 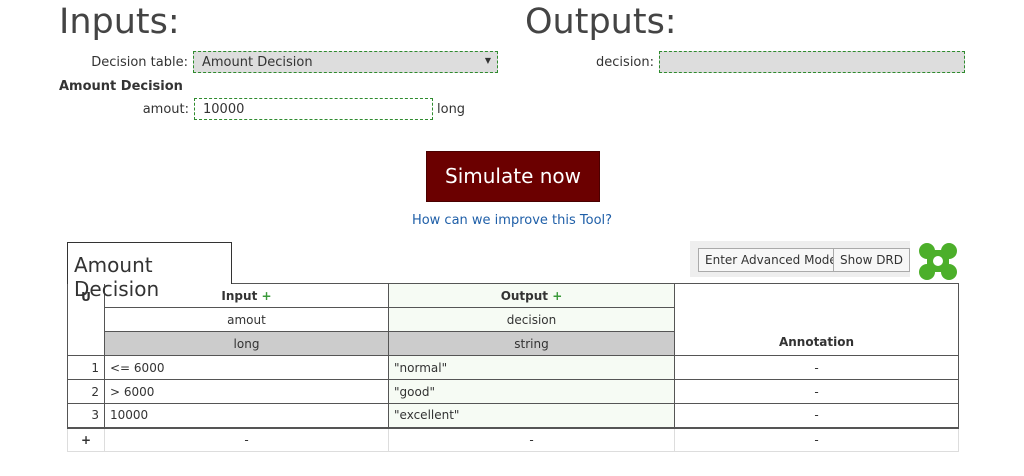 What do you see at coordinates (531, 319) in the screenshot?
I see `output-name: decision` at bounding box center [531, 319].